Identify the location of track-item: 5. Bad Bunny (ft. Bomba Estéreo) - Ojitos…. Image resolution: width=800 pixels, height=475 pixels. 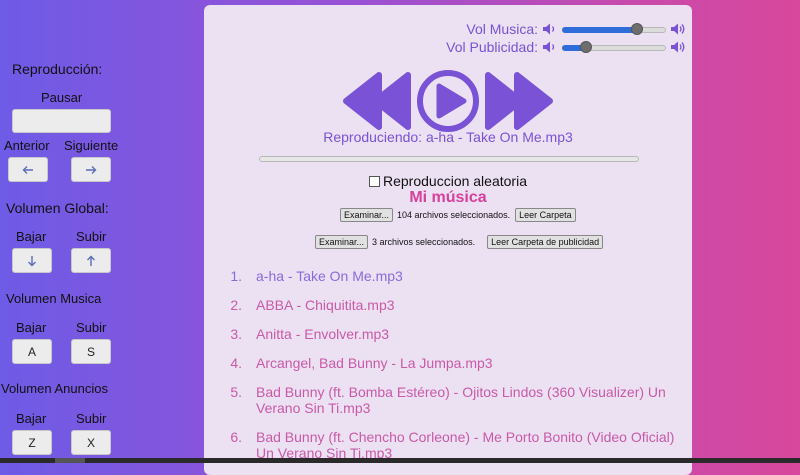
(448, 400).